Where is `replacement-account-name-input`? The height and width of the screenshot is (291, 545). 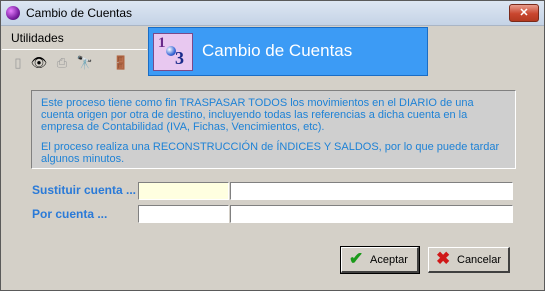 replacement-account-name-input is located at coordinates (371, 214).